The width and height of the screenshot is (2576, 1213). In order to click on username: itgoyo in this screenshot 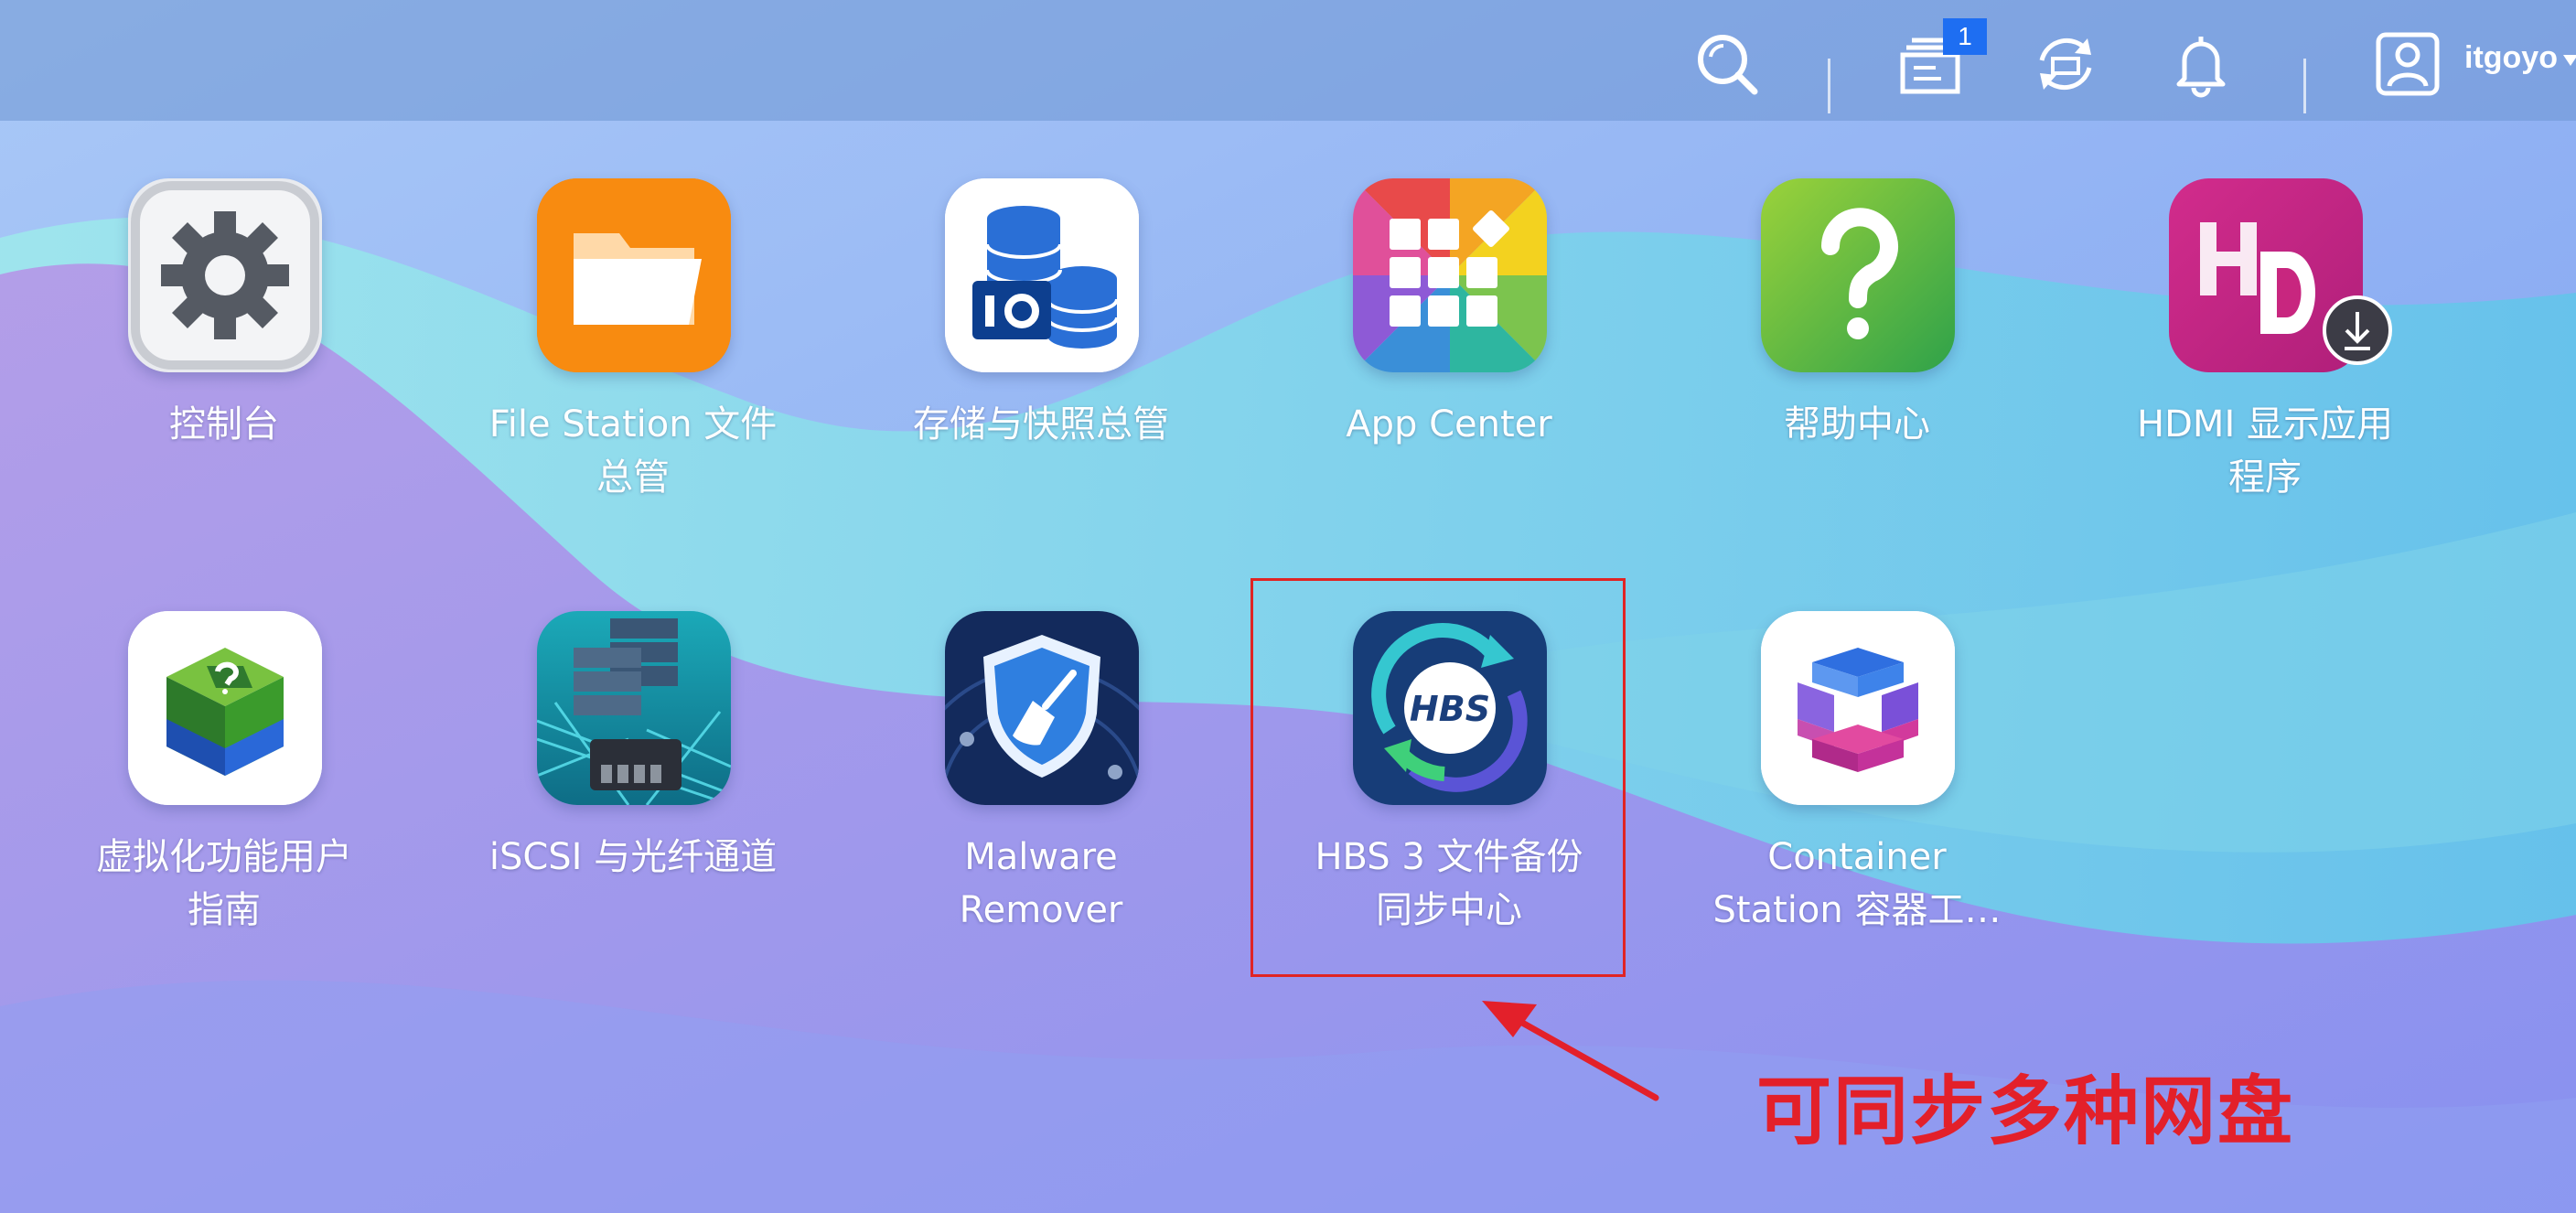, I will do `click(2511, 58)`.